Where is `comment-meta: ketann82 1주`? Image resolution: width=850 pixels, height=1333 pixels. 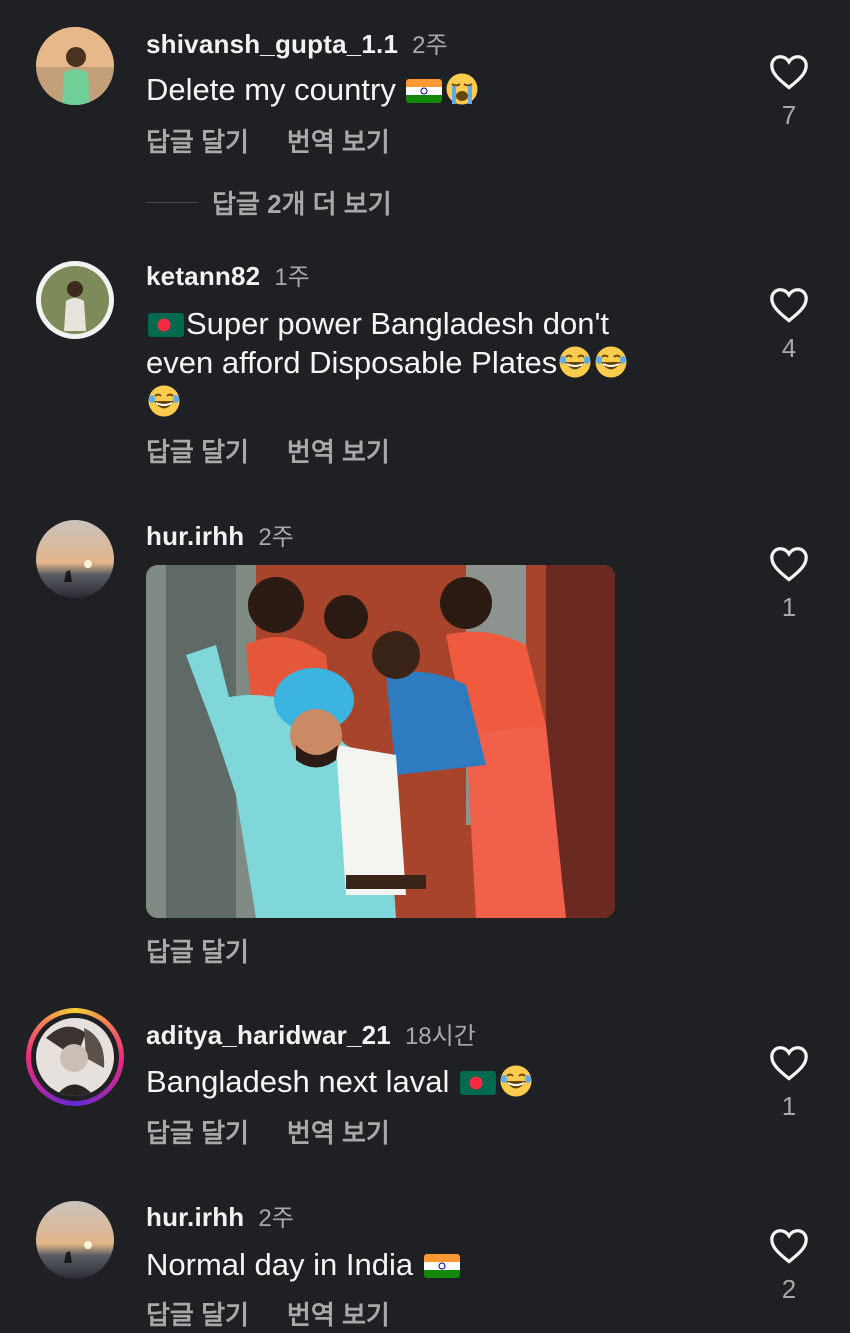
comment-meta: ketann82 1주 is located at coordinates (228, 274).